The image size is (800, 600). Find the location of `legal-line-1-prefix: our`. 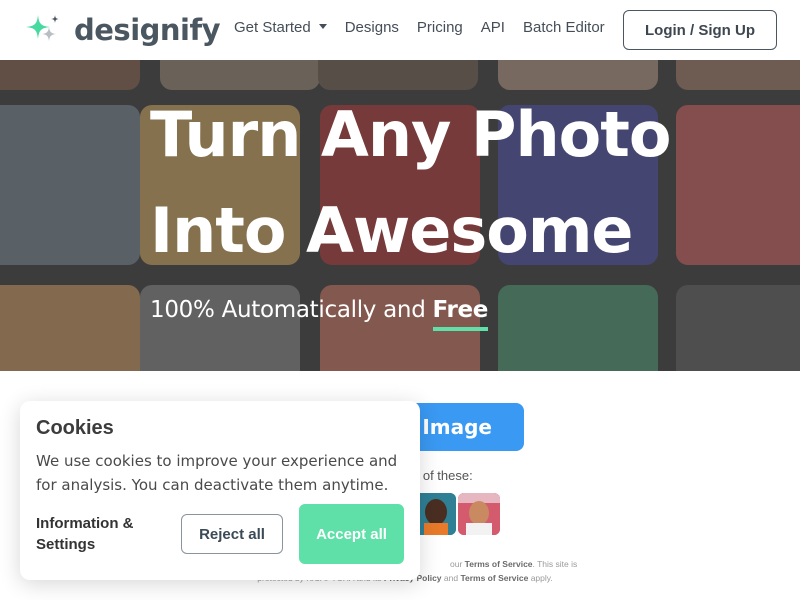

legal-line-1-prefix: our is located at coordinates (457, 564).